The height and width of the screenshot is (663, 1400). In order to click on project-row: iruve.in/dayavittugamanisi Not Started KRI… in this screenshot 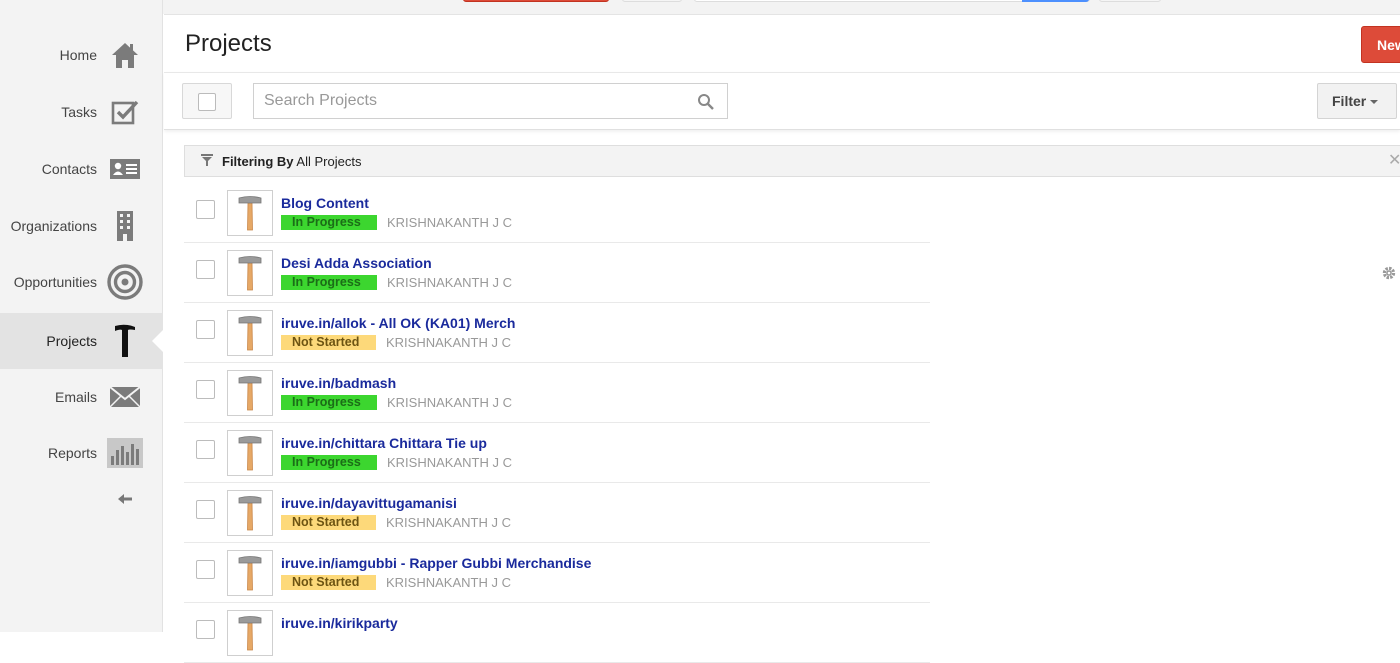, I will do `click(792, 513)`.